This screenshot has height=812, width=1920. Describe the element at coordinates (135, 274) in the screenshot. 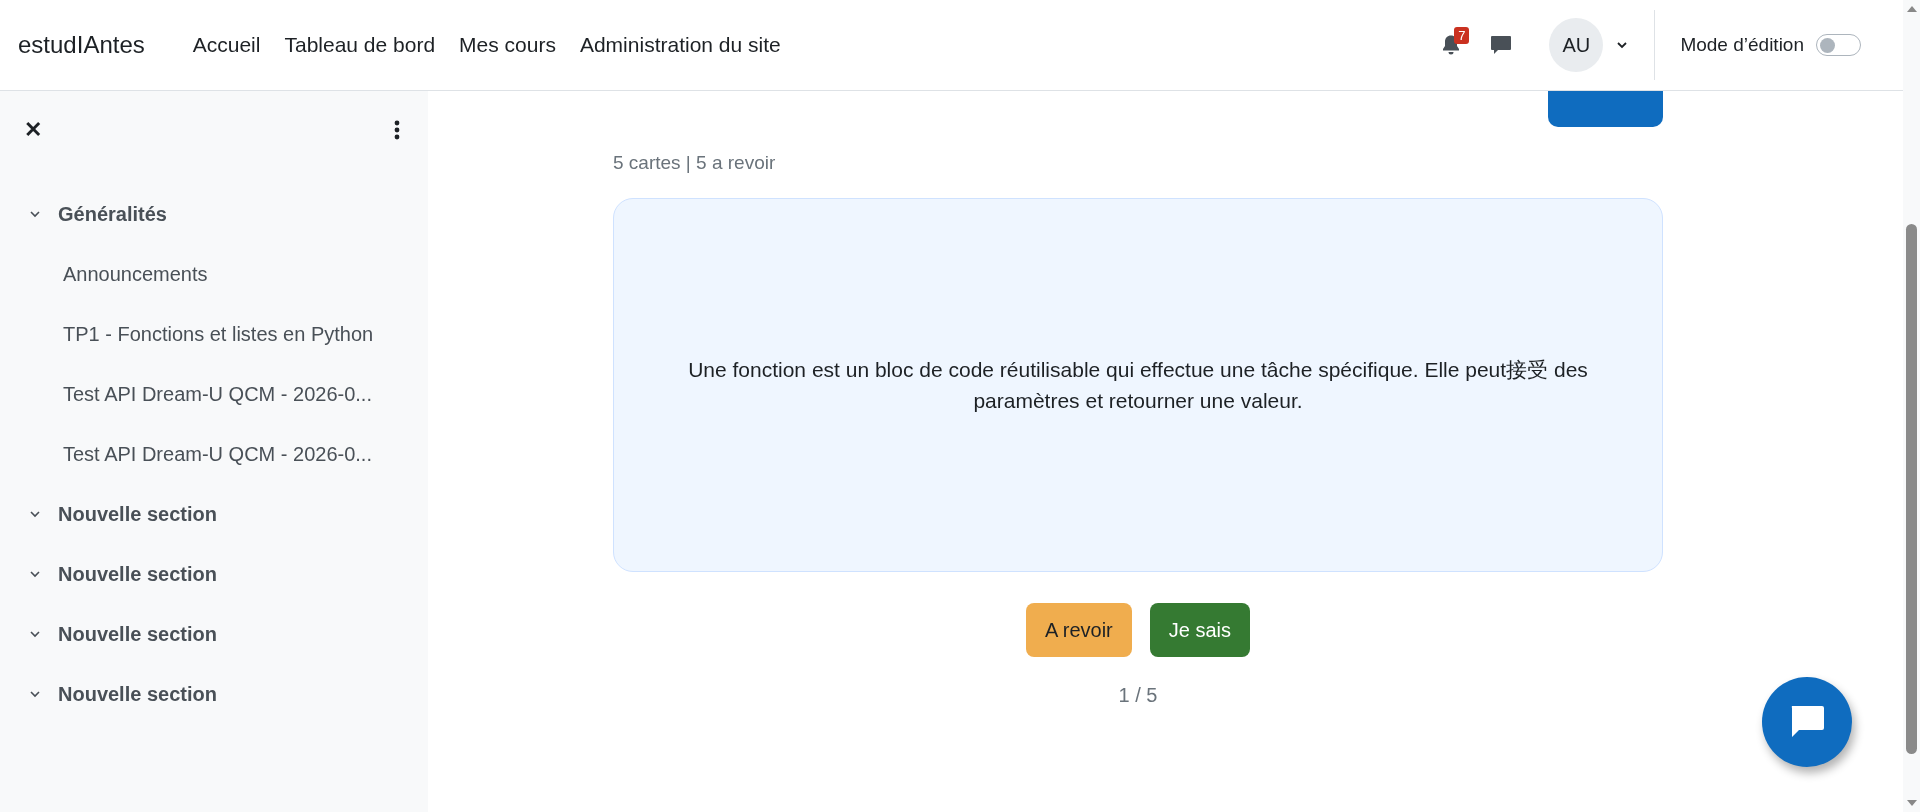

I see `activity-link: Announcements` at that location.